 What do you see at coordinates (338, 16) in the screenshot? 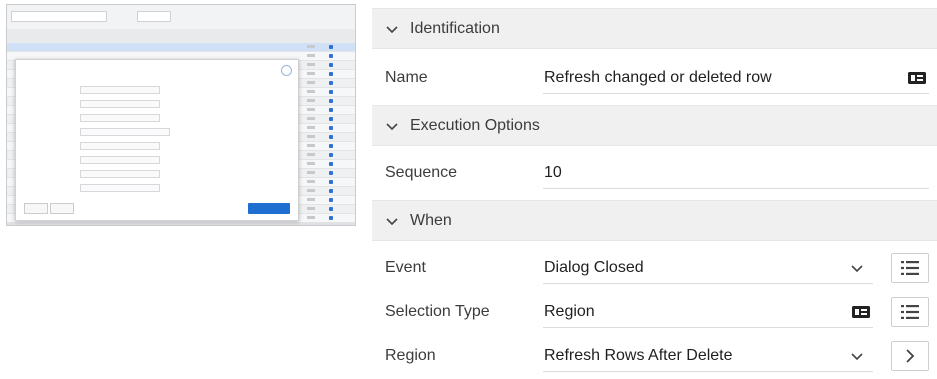
I see `thumbnail-reset-button` at bounding box center [338, 16].